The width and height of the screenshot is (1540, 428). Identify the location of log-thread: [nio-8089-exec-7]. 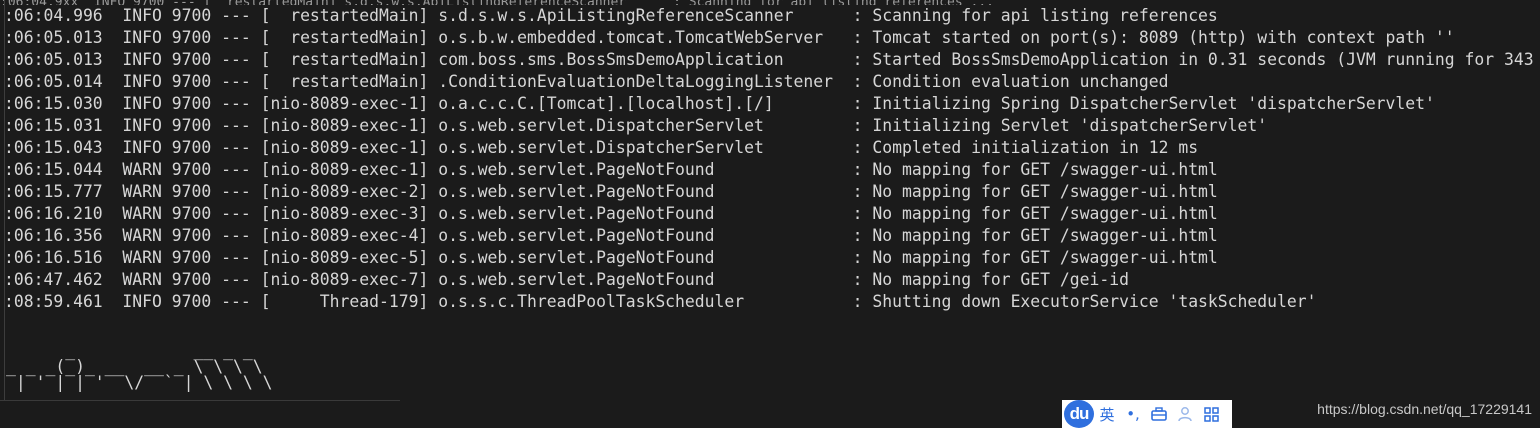
(349, 279).